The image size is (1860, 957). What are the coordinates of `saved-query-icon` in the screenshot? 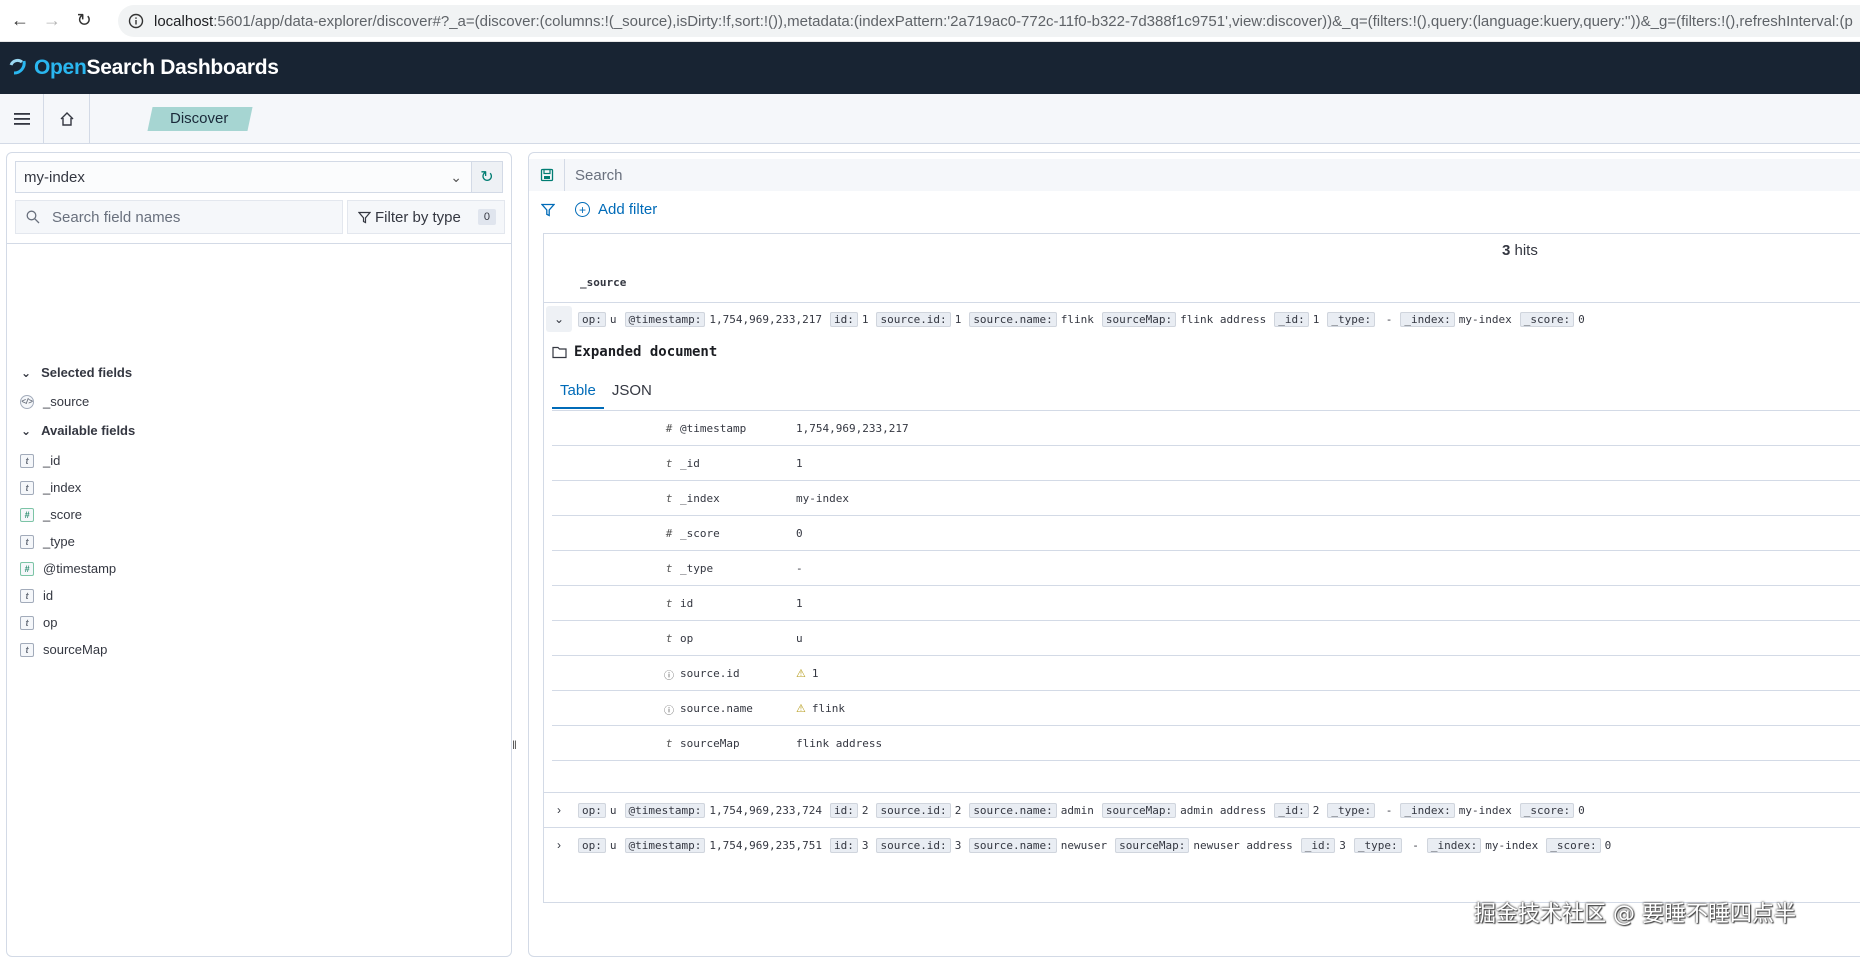 It's located at (547, 175).